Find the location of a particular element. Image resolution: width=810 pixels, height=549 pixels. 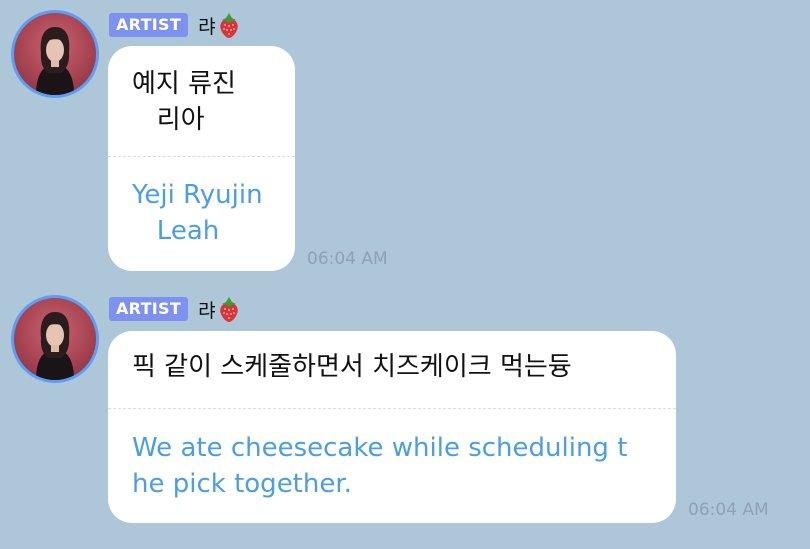

strawberry-emoji-icon is located at coordinates (228, 309).